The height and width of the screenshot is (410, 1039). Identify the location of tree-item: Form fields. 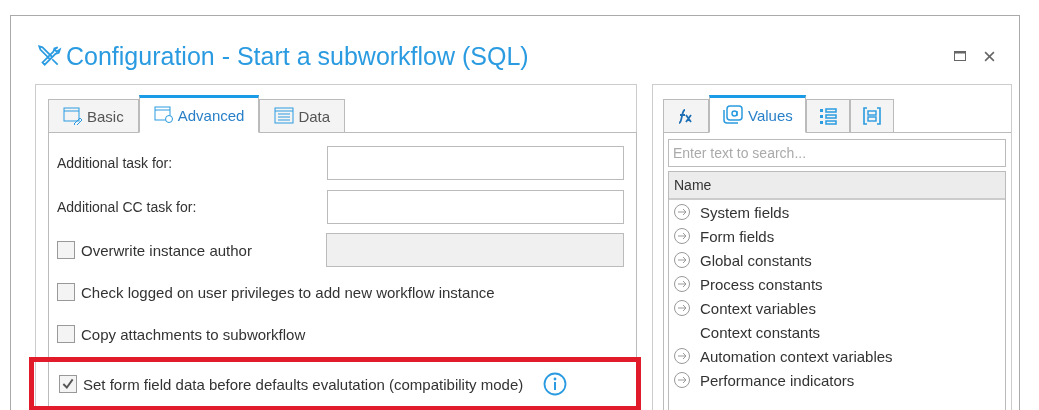
(737, 236).